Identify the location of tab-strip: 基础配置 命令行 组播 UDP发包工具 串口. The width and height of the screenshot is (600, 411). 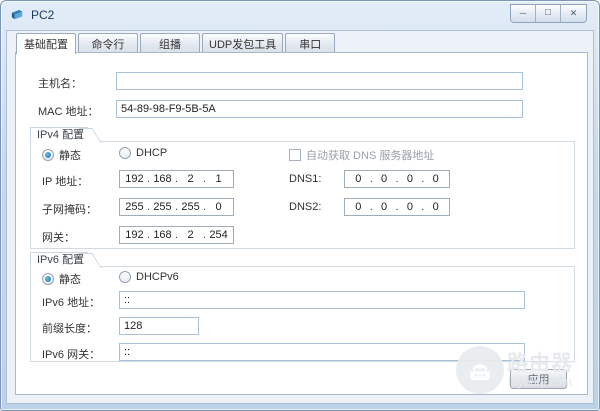
(176, 43).